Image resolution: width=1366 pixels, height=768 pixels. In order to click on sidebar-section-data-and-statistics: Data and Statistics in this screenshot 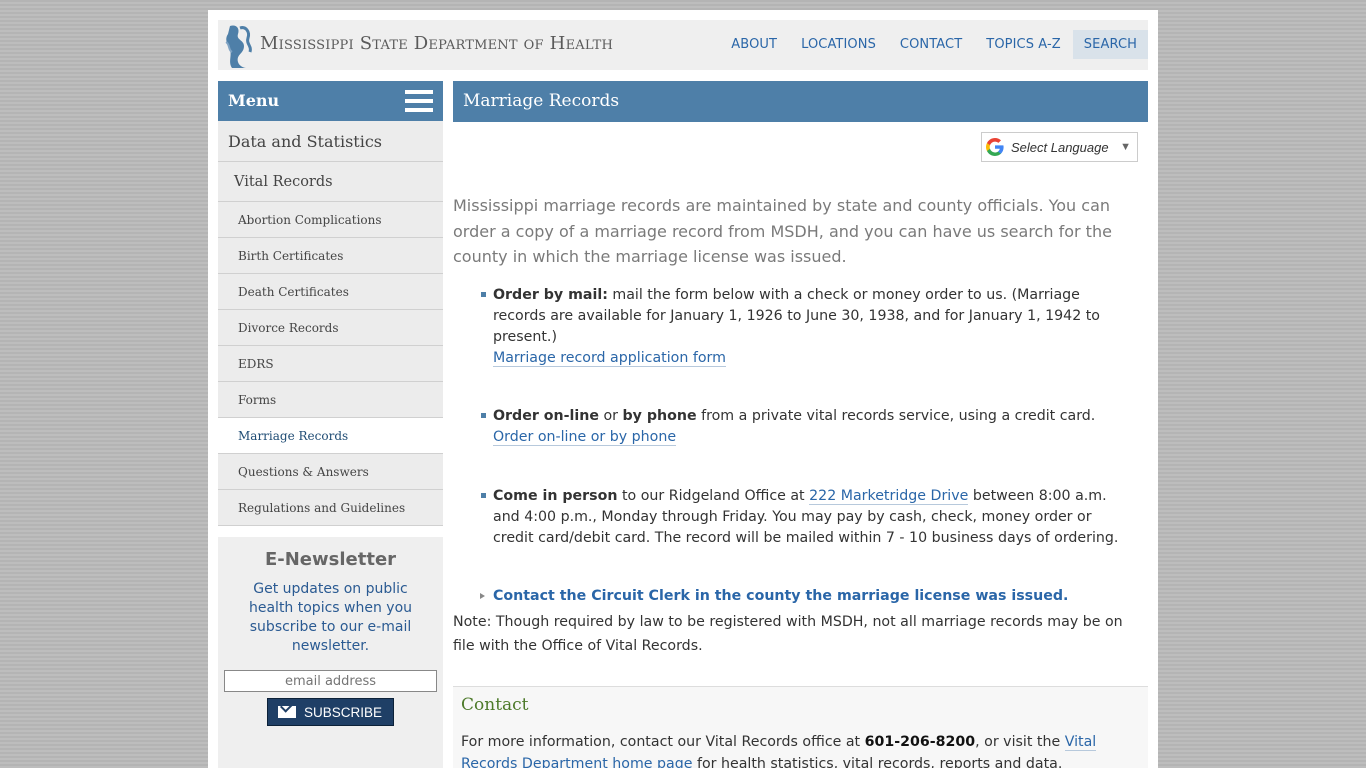, I will do `click(330, 141)`.